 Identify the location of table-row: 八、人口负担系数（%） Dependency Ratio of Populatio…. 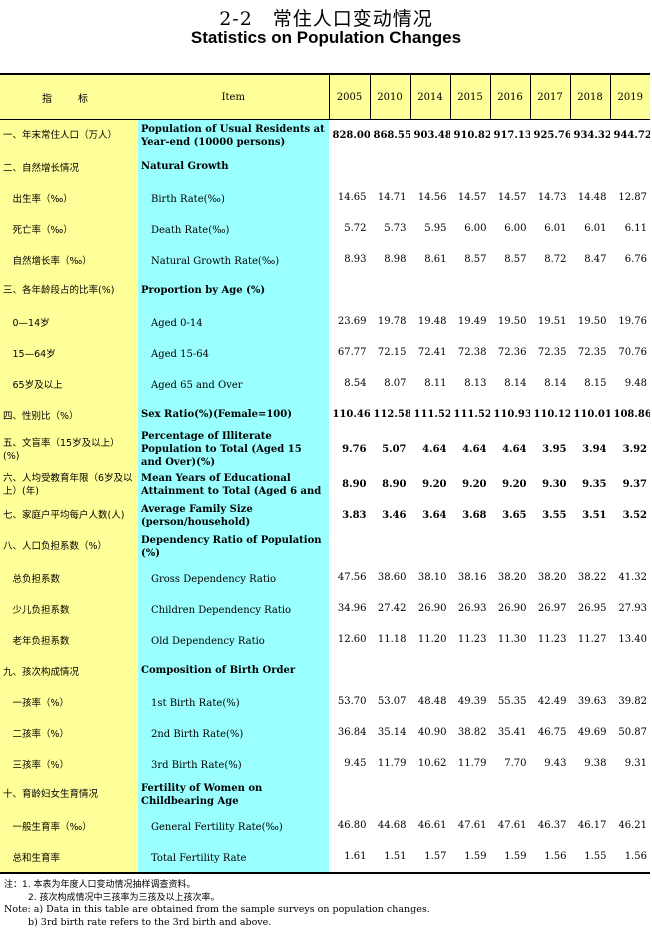
(325, 546).